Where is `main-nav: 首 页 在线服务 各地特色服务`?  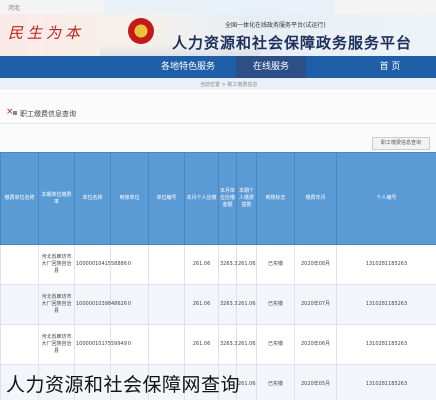
main-nav: 首 页 在线服务 各地特色服务 is located at coordinates (218, 67).